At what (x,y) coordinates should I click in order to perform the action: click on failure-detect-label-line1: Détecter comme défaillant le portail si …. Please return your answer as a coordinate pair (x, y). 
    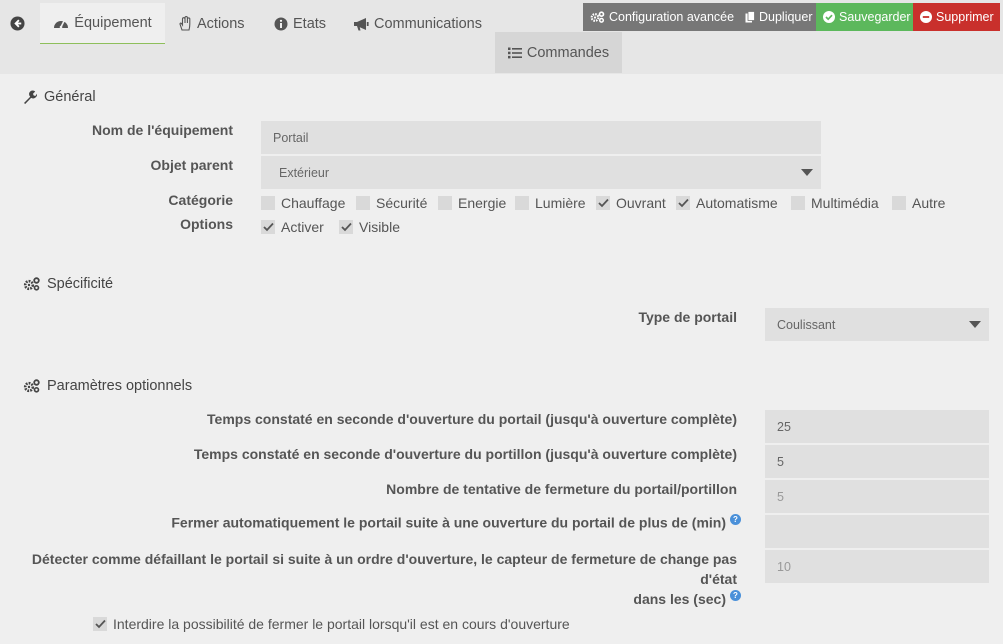
    Looking at the image, I should click on (384, 569).